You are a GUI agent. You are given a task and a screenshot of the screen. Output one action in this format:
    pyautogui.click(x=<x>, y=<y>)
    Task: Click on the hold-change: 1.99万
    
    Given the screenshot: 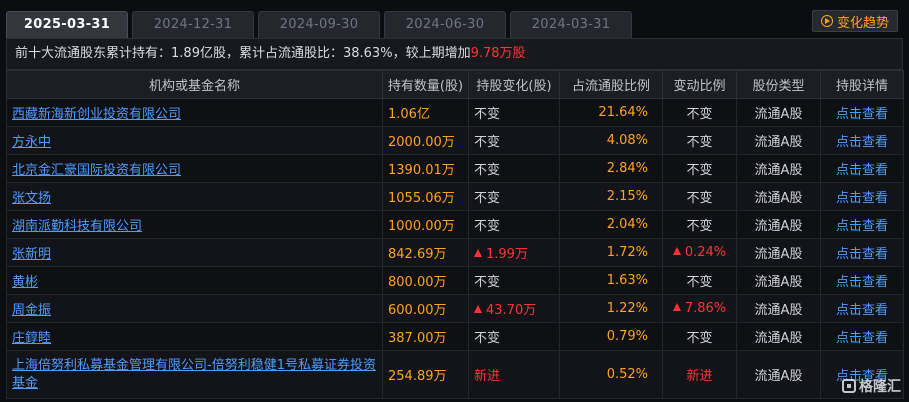 What is the action you would take?
    pyautogui.click(x=514, y=252)
    